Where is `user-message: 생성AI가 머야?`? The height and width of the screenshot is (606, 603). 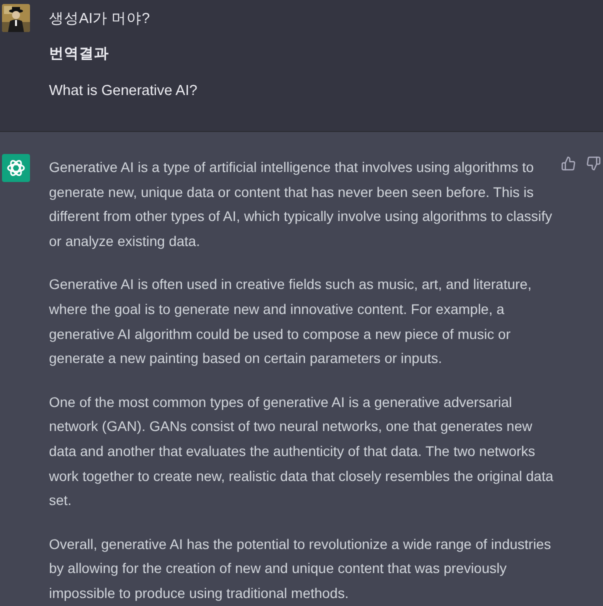
user-message: 생성AI가 머야? is located at coordinates (100, 19).